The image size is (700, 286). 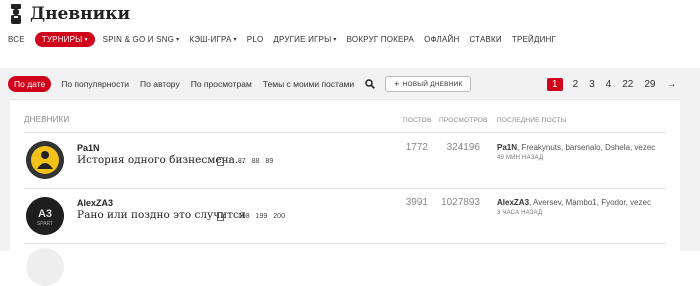 I want to click on last-posters: AlexZA3, Aversev, Mambo1, Fyodor, vezec, so click(x=574, y=202).